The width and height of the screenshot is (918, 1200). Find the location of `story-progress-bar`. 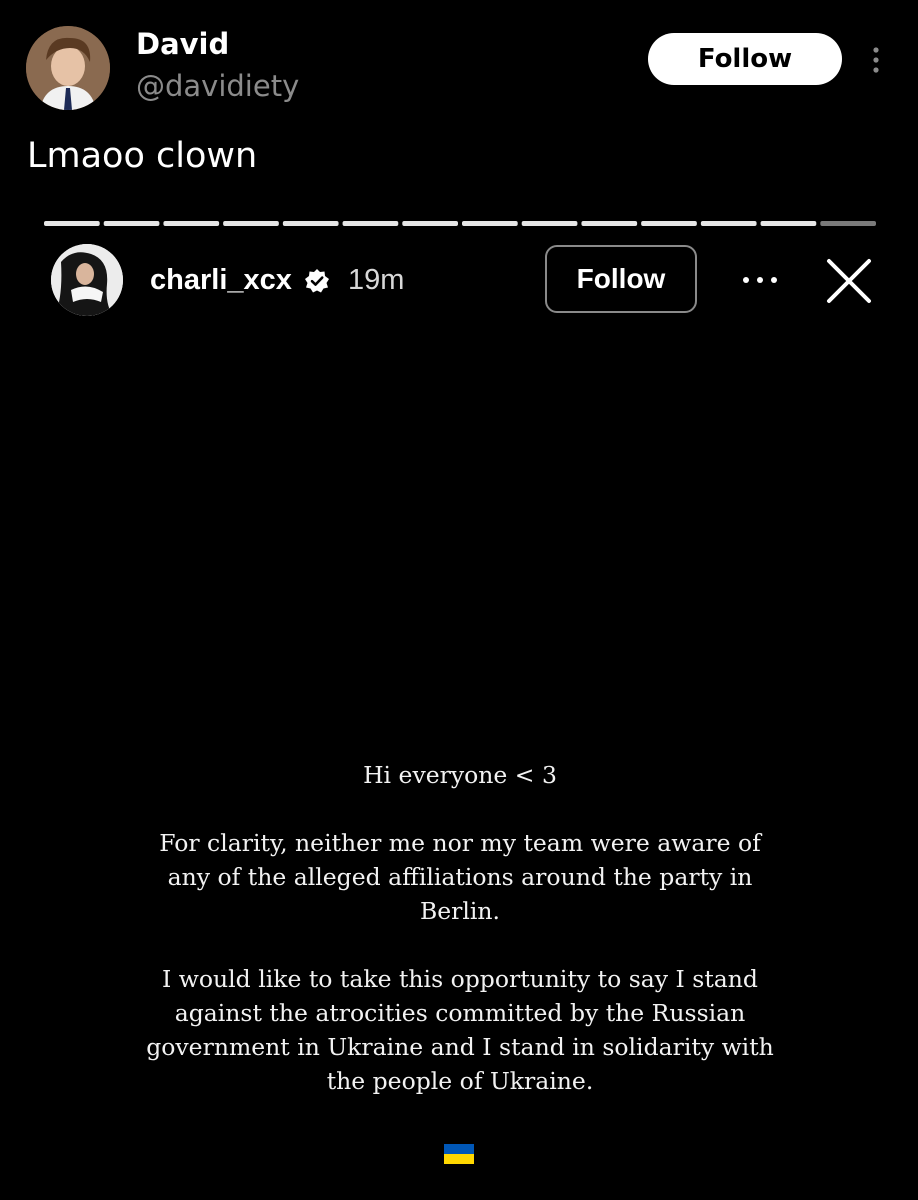

story-progress-bar is located at coordinates (460, 223).